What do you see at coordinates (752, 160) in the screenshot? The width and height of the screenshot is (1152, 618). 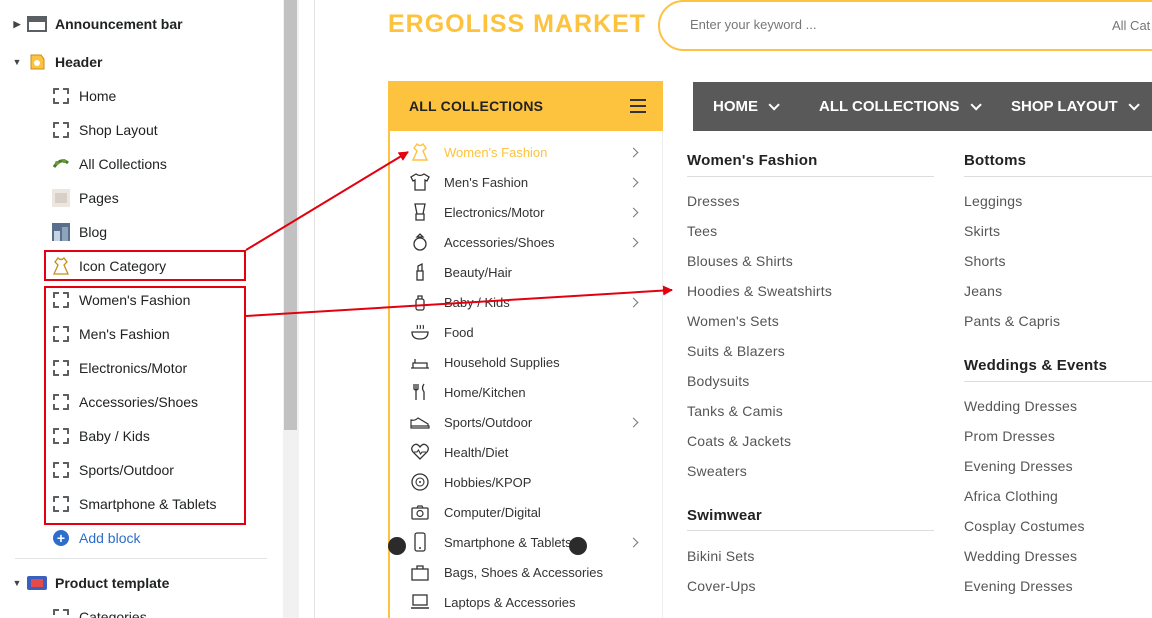 I see `mega-col-title-womens-fashion: Women's Fashion` at bounding box center [752, 160].